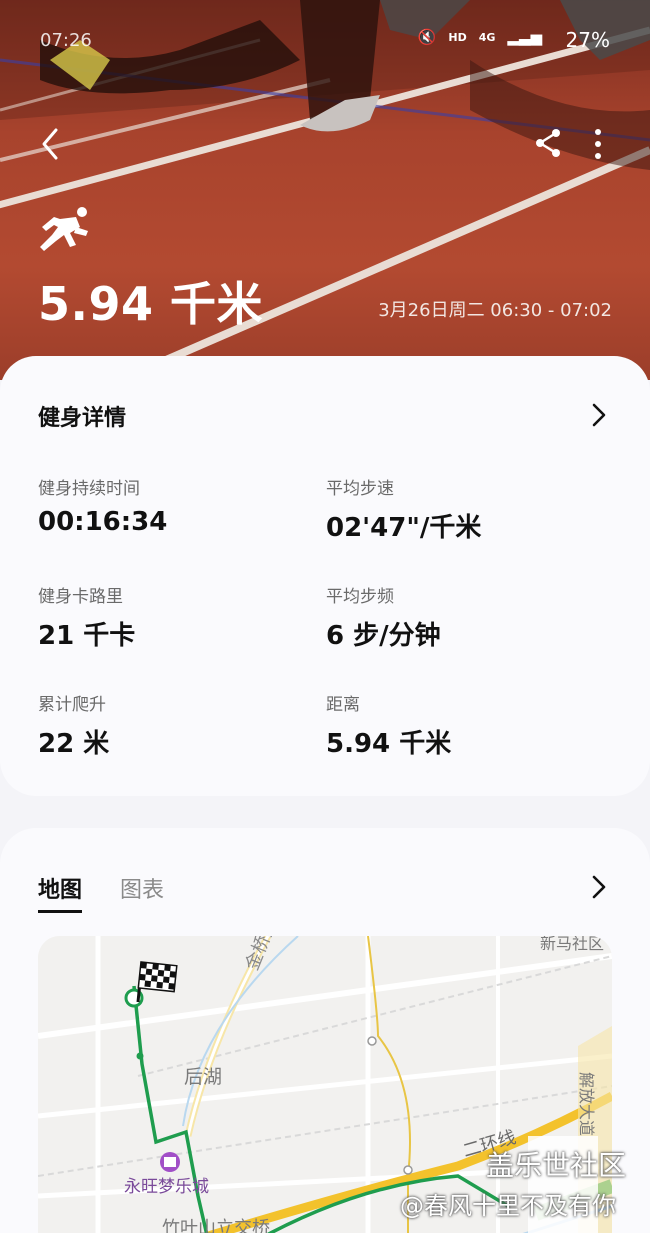 The width and height of the screenshot is (650, 1233). I want to click on stat-distance: 距离 5.94 千米, so click(388, 725).